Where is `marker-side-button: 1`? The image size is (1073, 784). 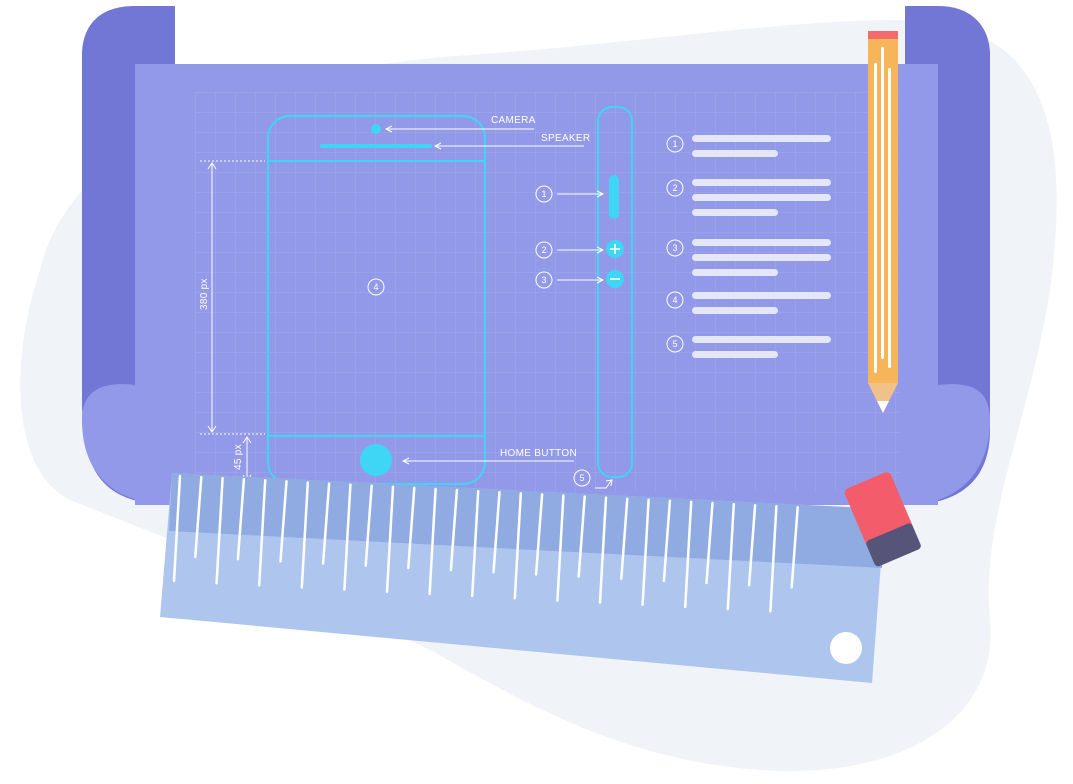 marker-side-button: 1 is located at coordinates (543, 194).